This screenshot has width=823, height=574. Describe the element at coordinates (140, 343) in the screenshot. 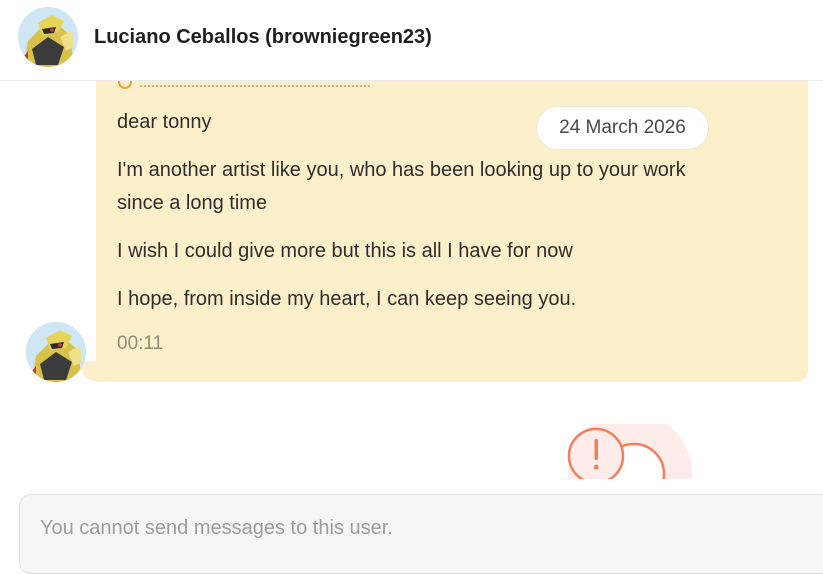

I see `message-timestamp: 00:11` at that location.